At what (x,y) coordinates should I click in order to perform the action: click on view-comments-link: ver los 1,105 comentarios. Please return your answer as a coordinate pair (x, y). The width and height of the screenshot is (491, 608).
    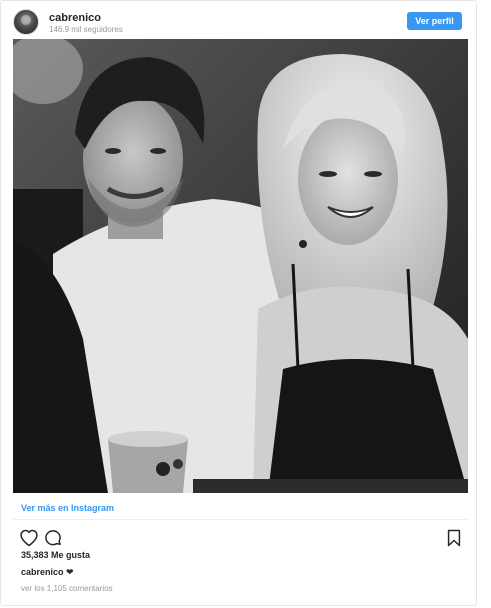
    Looking at the image, I should click on (67, 588).